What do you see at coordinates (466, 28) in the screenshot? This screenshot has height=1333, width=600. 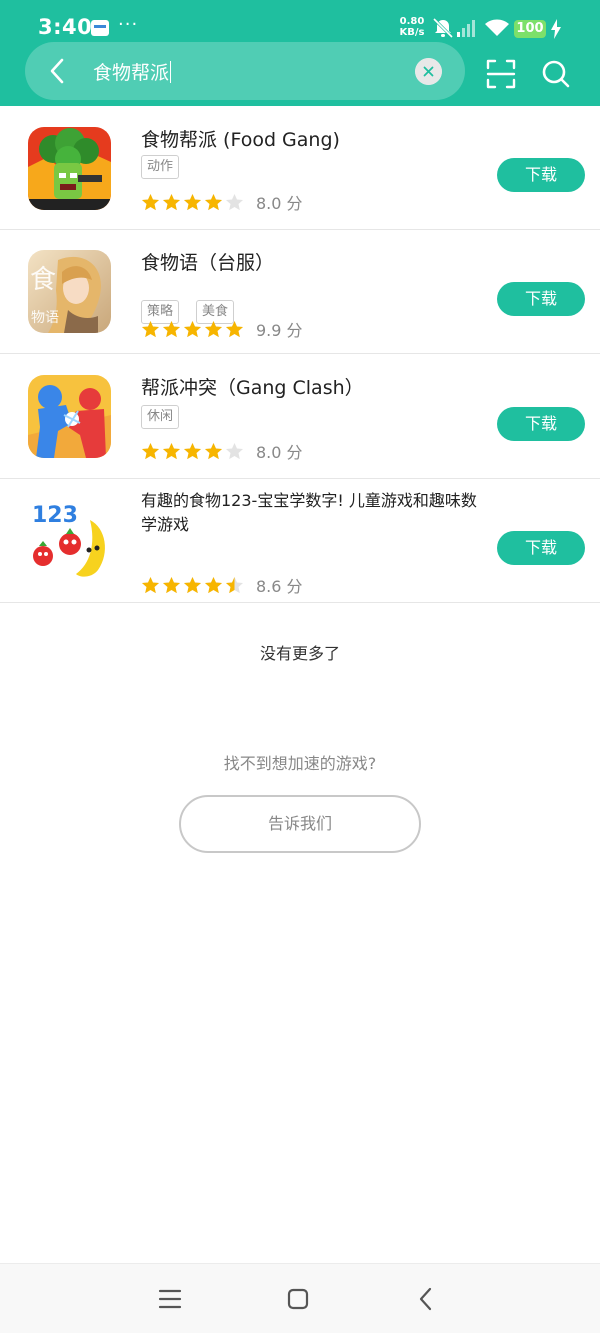 I see `signal-icon` at bounding box center [466, 28].